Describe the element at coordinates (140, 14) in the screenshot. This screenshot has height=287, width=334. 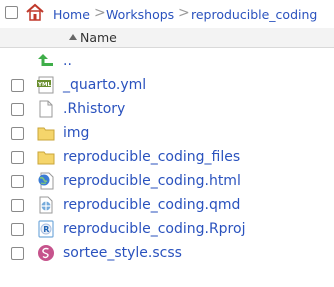
I see `breadcrumb-workshops: Workshops` at that location.